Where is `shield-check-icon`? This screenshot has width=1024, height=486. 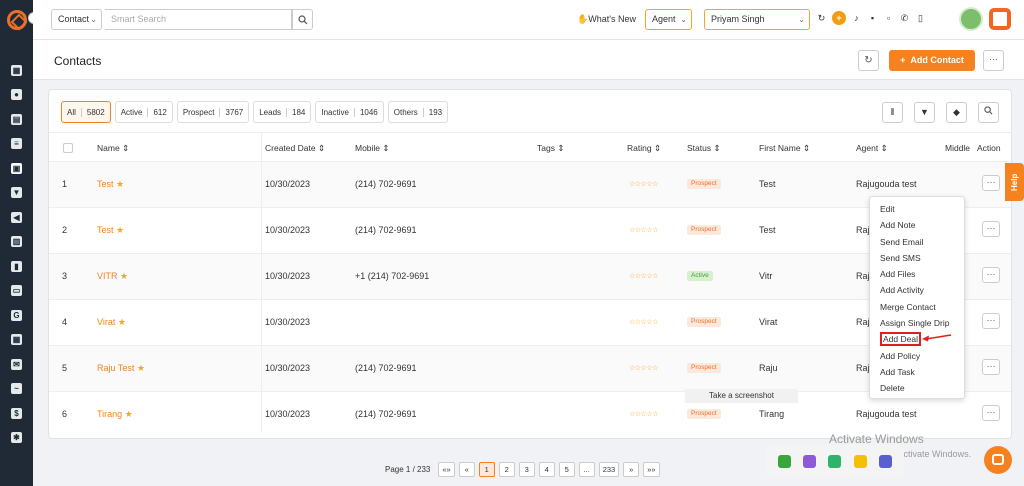
shield-check-icon is located at coordinates (785, 461).